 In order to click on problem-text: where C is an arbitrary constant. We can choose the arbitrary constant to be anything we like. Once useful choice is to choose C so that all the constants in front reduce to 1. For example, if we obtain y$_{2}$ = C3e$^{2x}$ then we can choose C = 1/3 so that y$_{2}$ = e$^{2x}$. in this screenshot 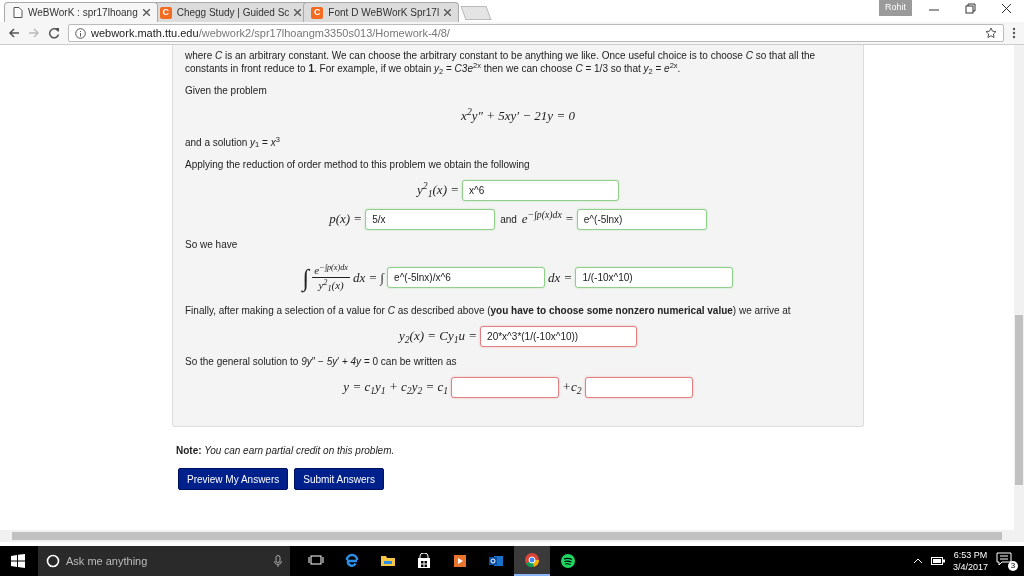, I will do `click(501, 62)`.